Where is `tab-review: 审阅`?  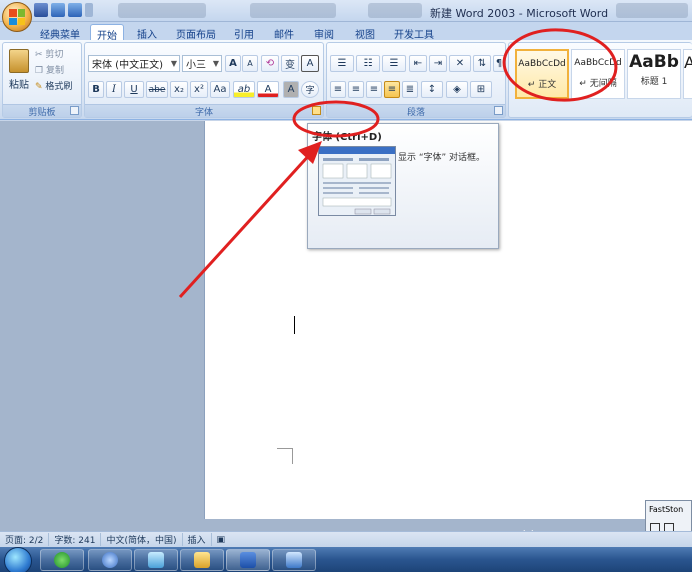 tab-review: 审阅 is located at coordinates (324, 32).